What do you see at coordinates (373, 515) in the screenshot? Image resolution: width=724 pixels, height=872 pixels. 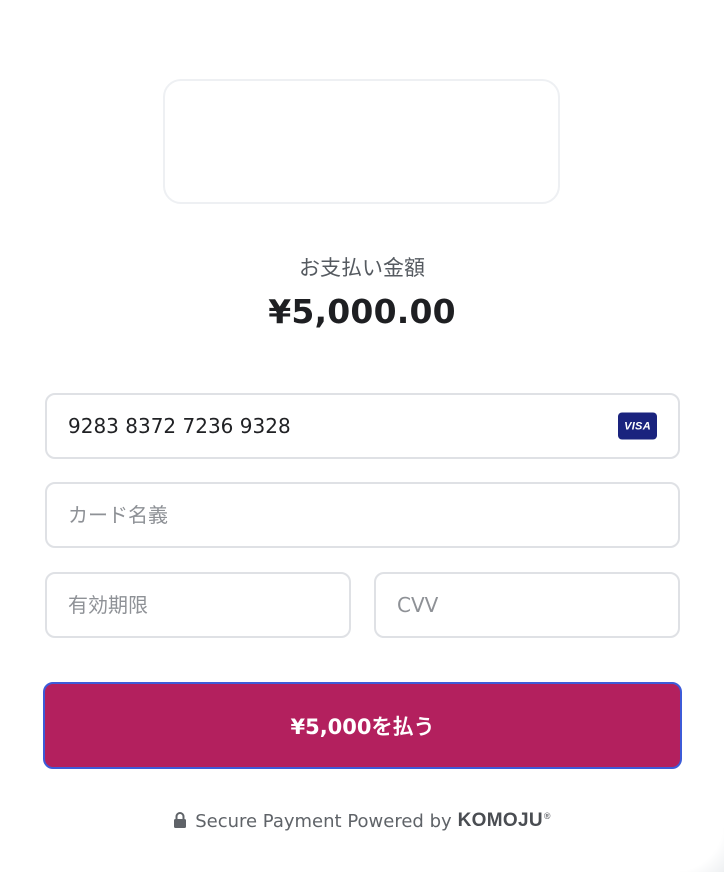 I see `cardholder-name-input` at bounding box center [373, 515].